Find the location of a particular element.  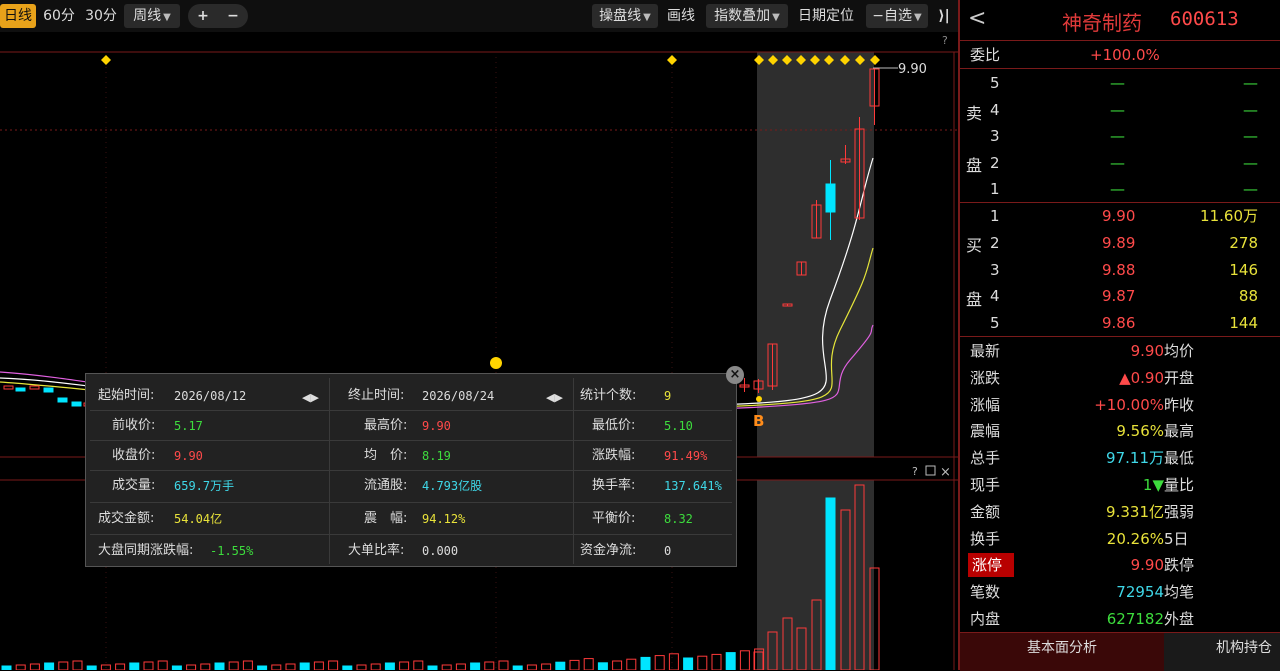

operation-line-label: 操盘线 is located at coordinates (620, 16).